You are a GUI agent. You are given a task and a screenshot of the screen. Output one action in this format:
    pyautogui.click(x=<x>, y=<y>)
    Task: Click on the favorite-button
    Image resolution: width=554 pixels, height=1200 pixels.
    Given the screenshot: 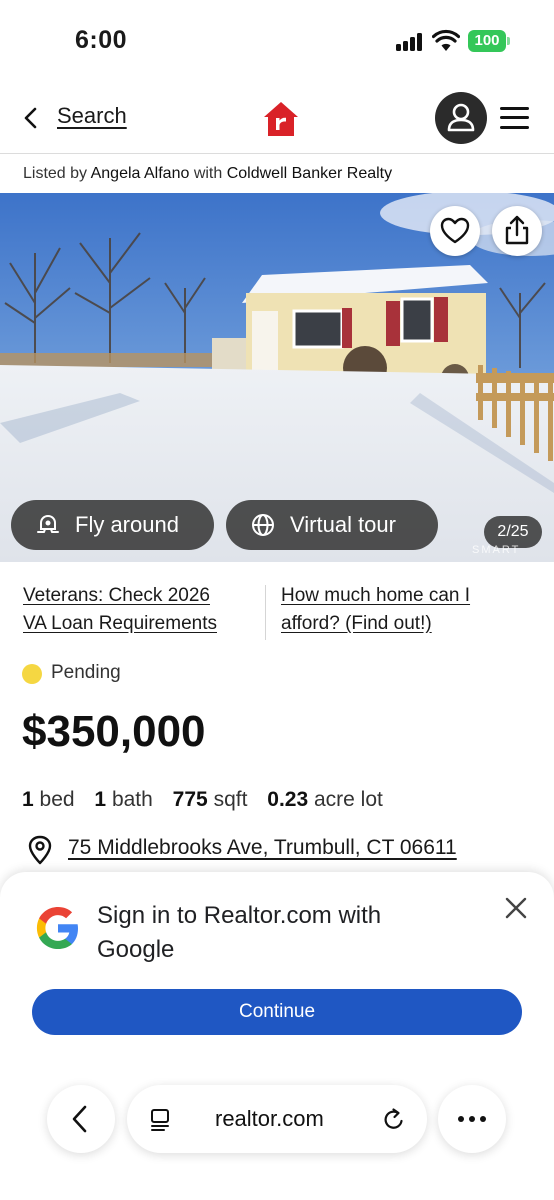 What is the action you would take?
    pyautogui.click(x=455, y=231)
    